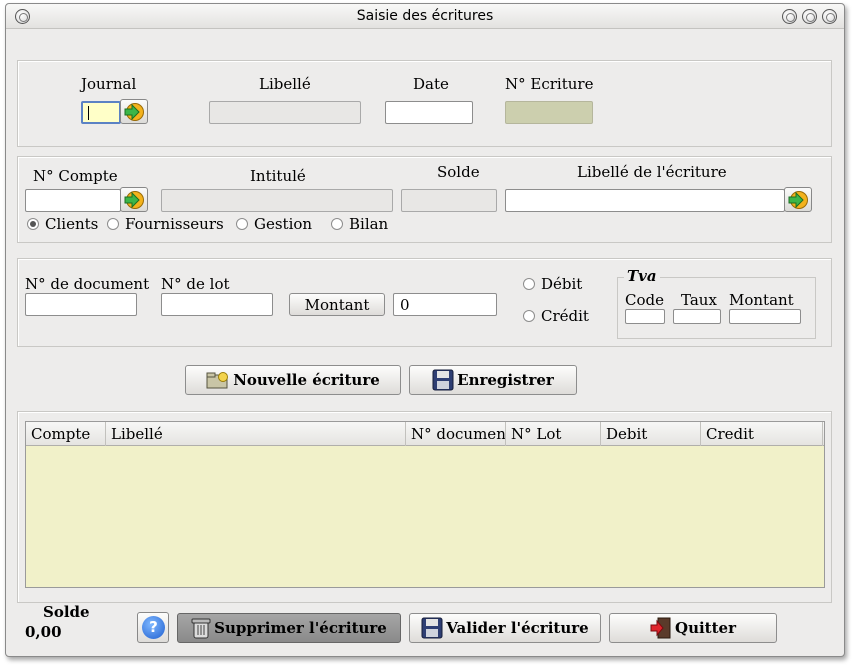 This screenshot has height=665, width=854. What do you see at coordinates (445, 304) in the screenshot?
I see `montant-input: 0` at bounding box center [445, 304].